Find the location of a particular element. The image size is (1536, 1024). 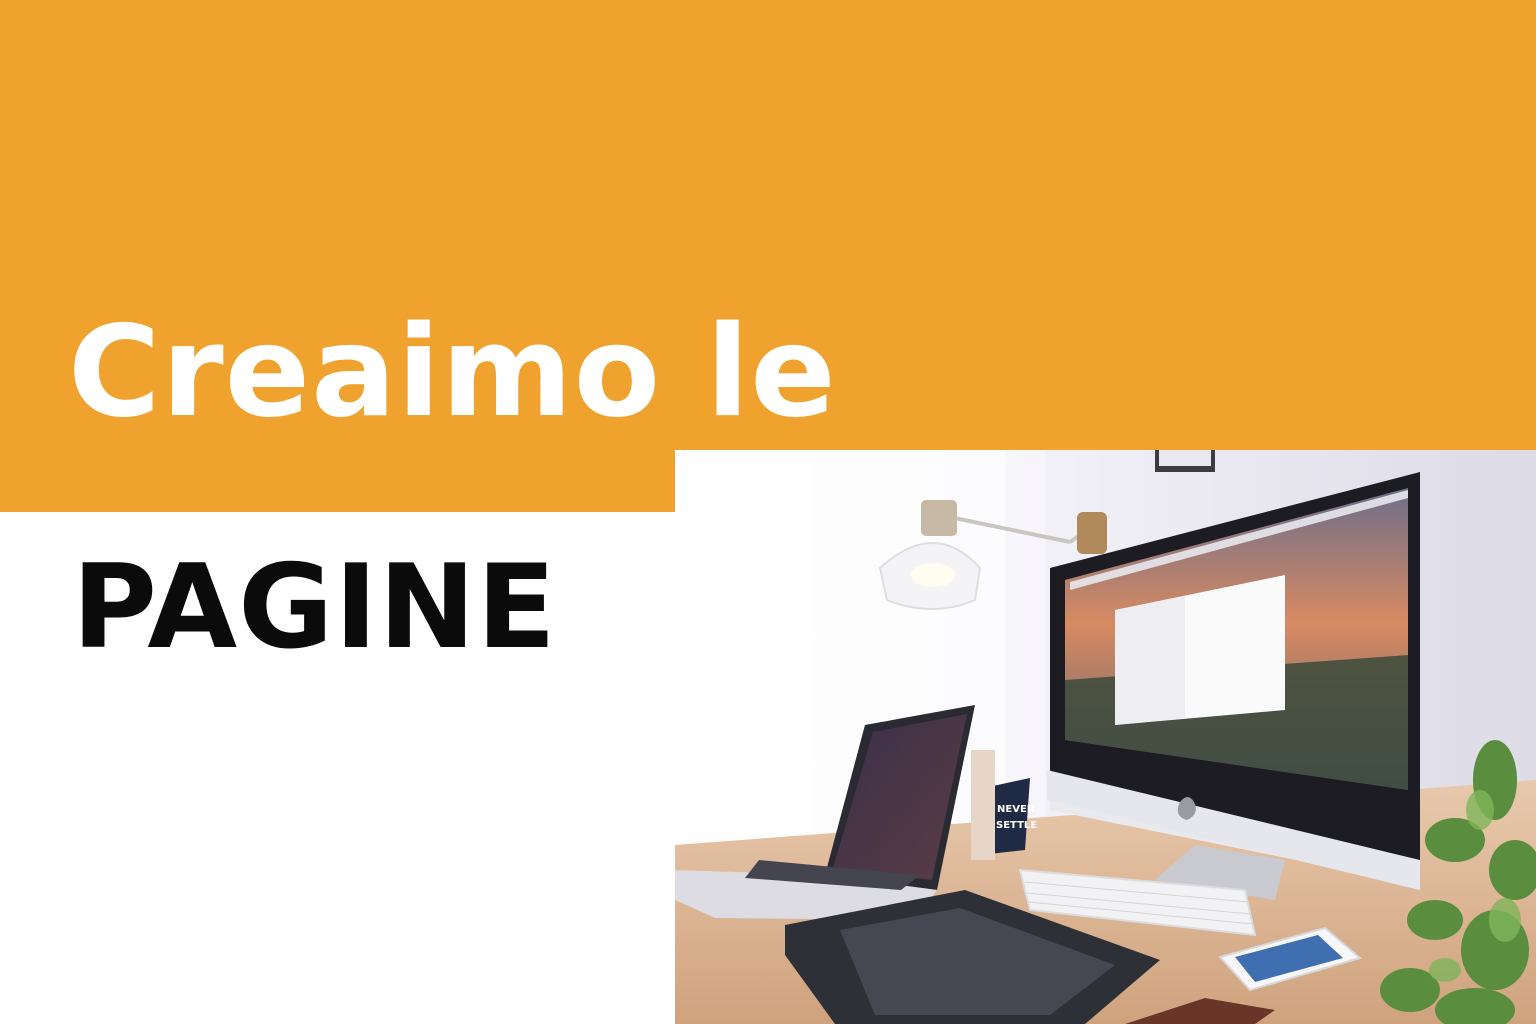

headline-line-1: Creaimo le is located at coordinates (452, 371).